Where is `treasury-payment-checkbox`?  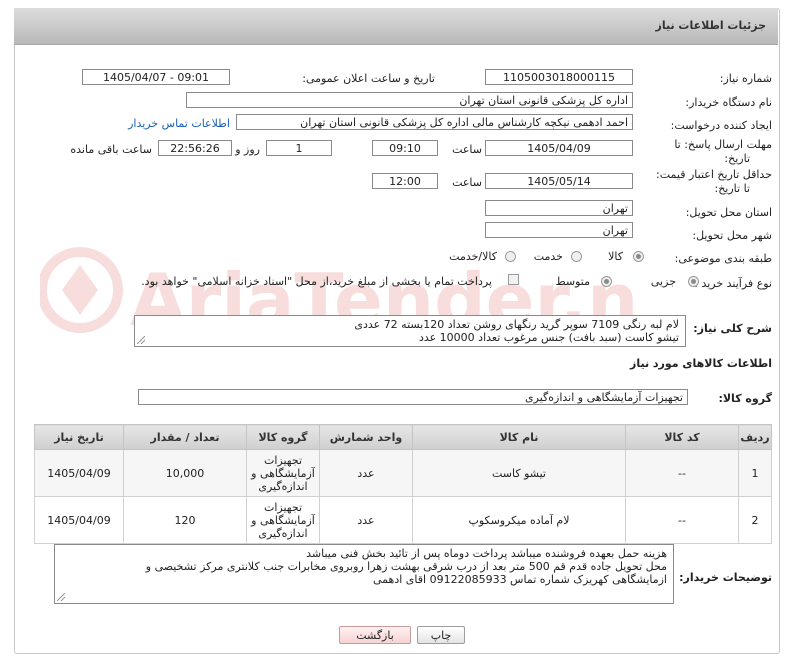 treasury-payment-checkbox is located at coordinates (513, 279).